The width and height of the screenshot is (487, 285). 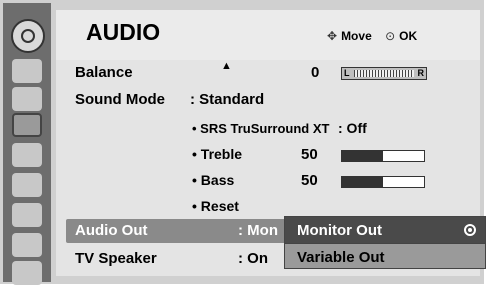 What do you see at coordinates (362, 156) in the screenshot?
I see `treble-fill` at bounding box center [362, 156].